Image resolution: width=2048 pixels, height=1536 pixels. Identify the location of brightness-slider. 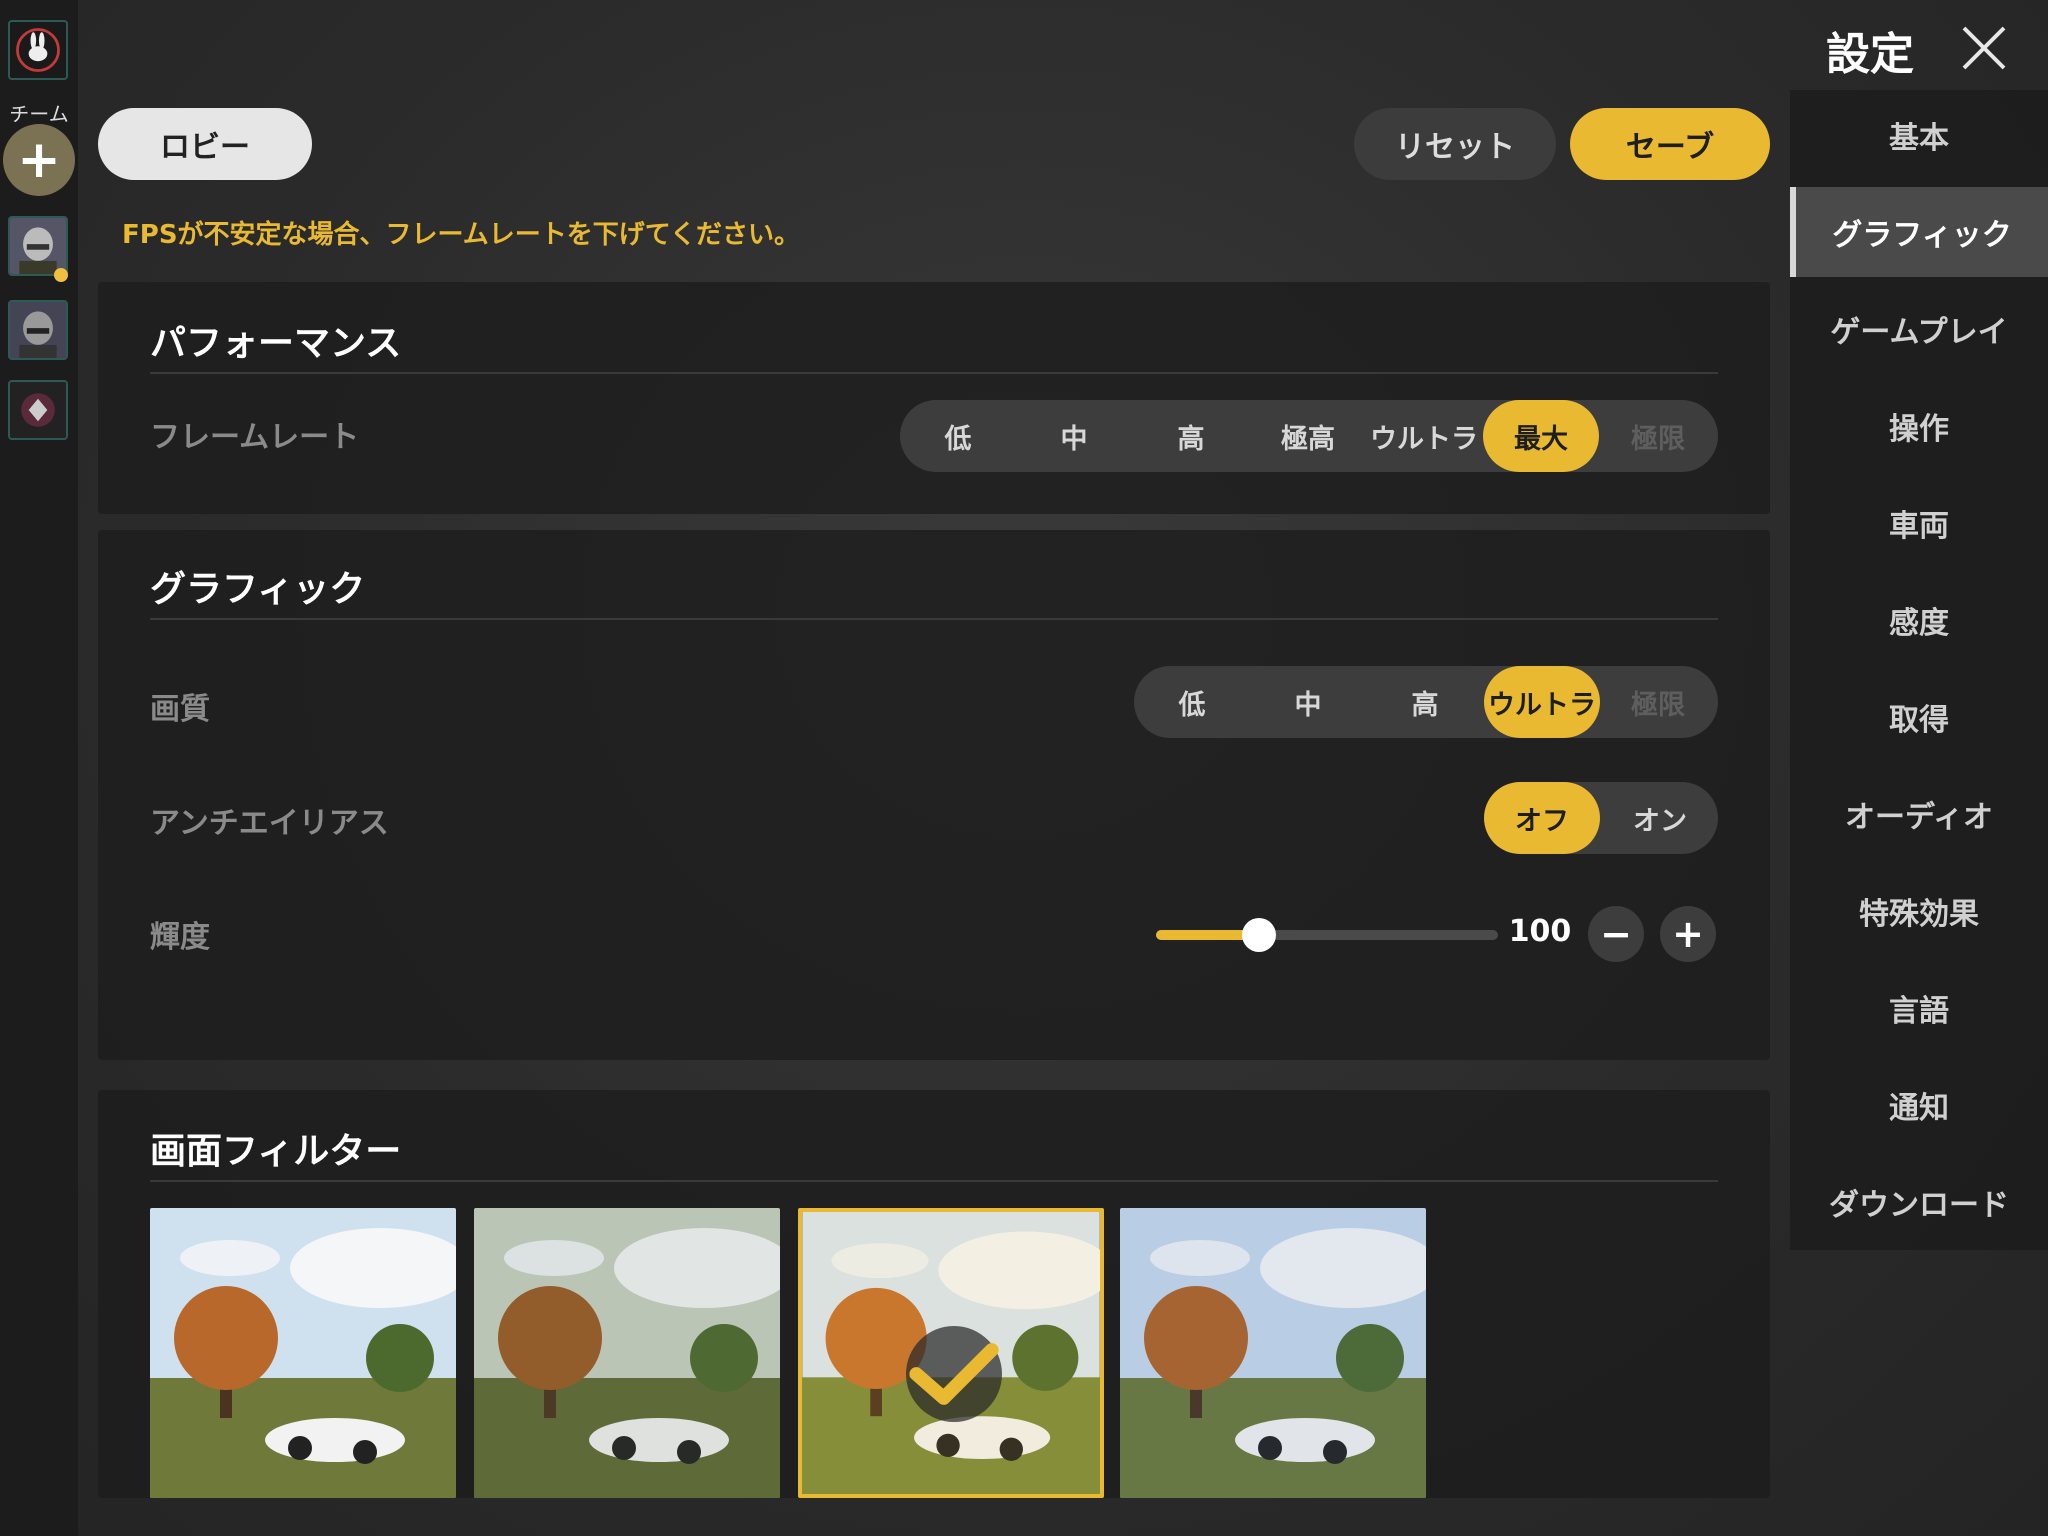
(1327, 935).